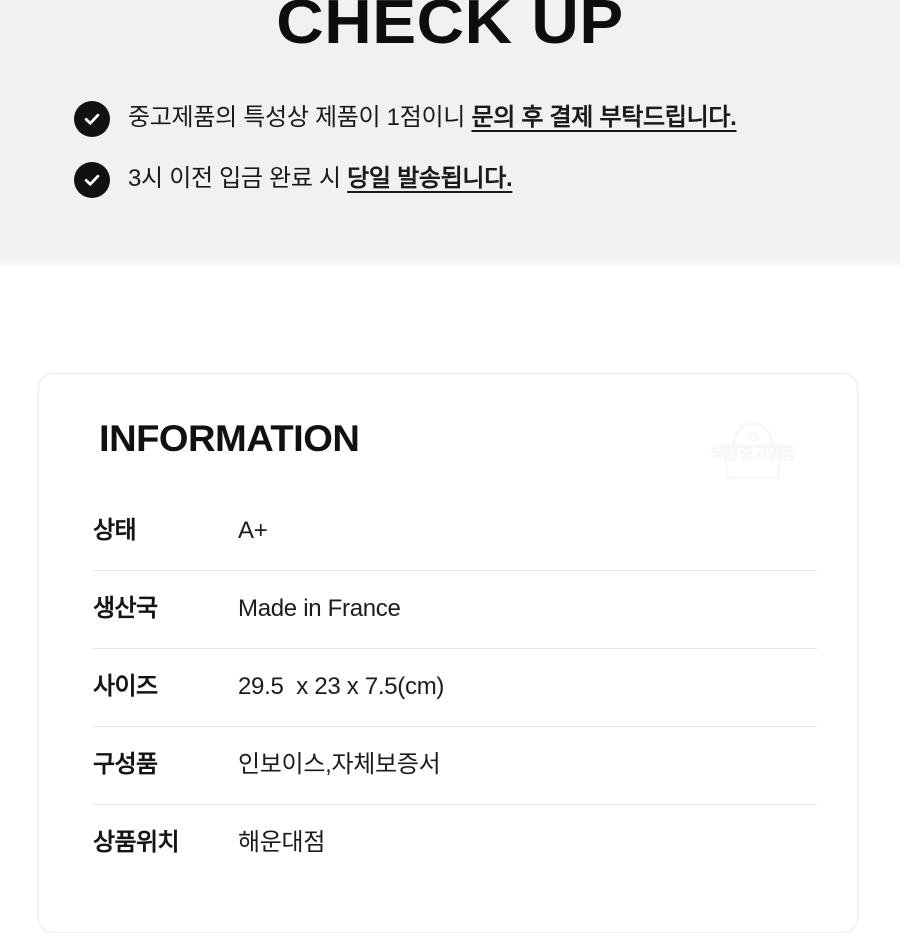  What do you see at coordinates (450, 28) in the screenshot?
I see `page-title: CHECK UP` at bounding box center [450, 28].